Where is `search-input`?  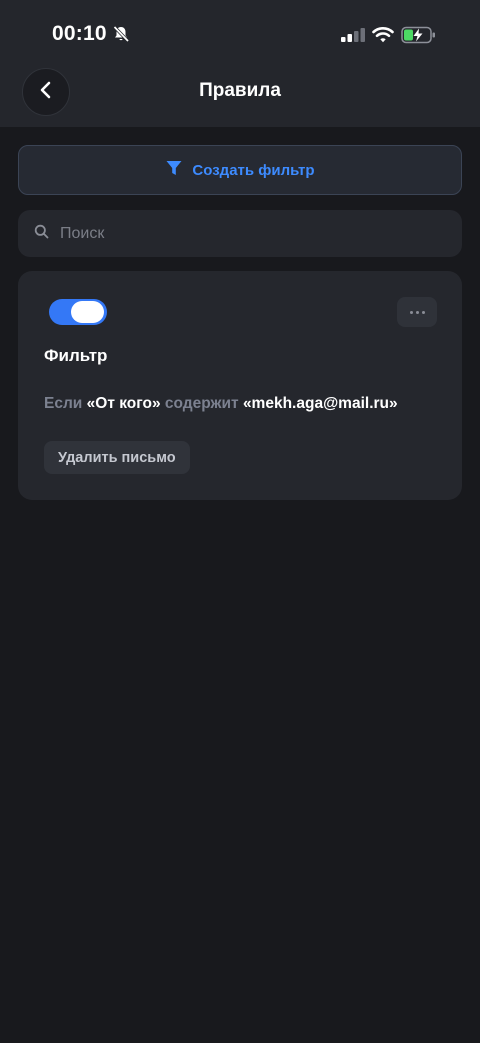
search-input is located at coordinates (250, 233).